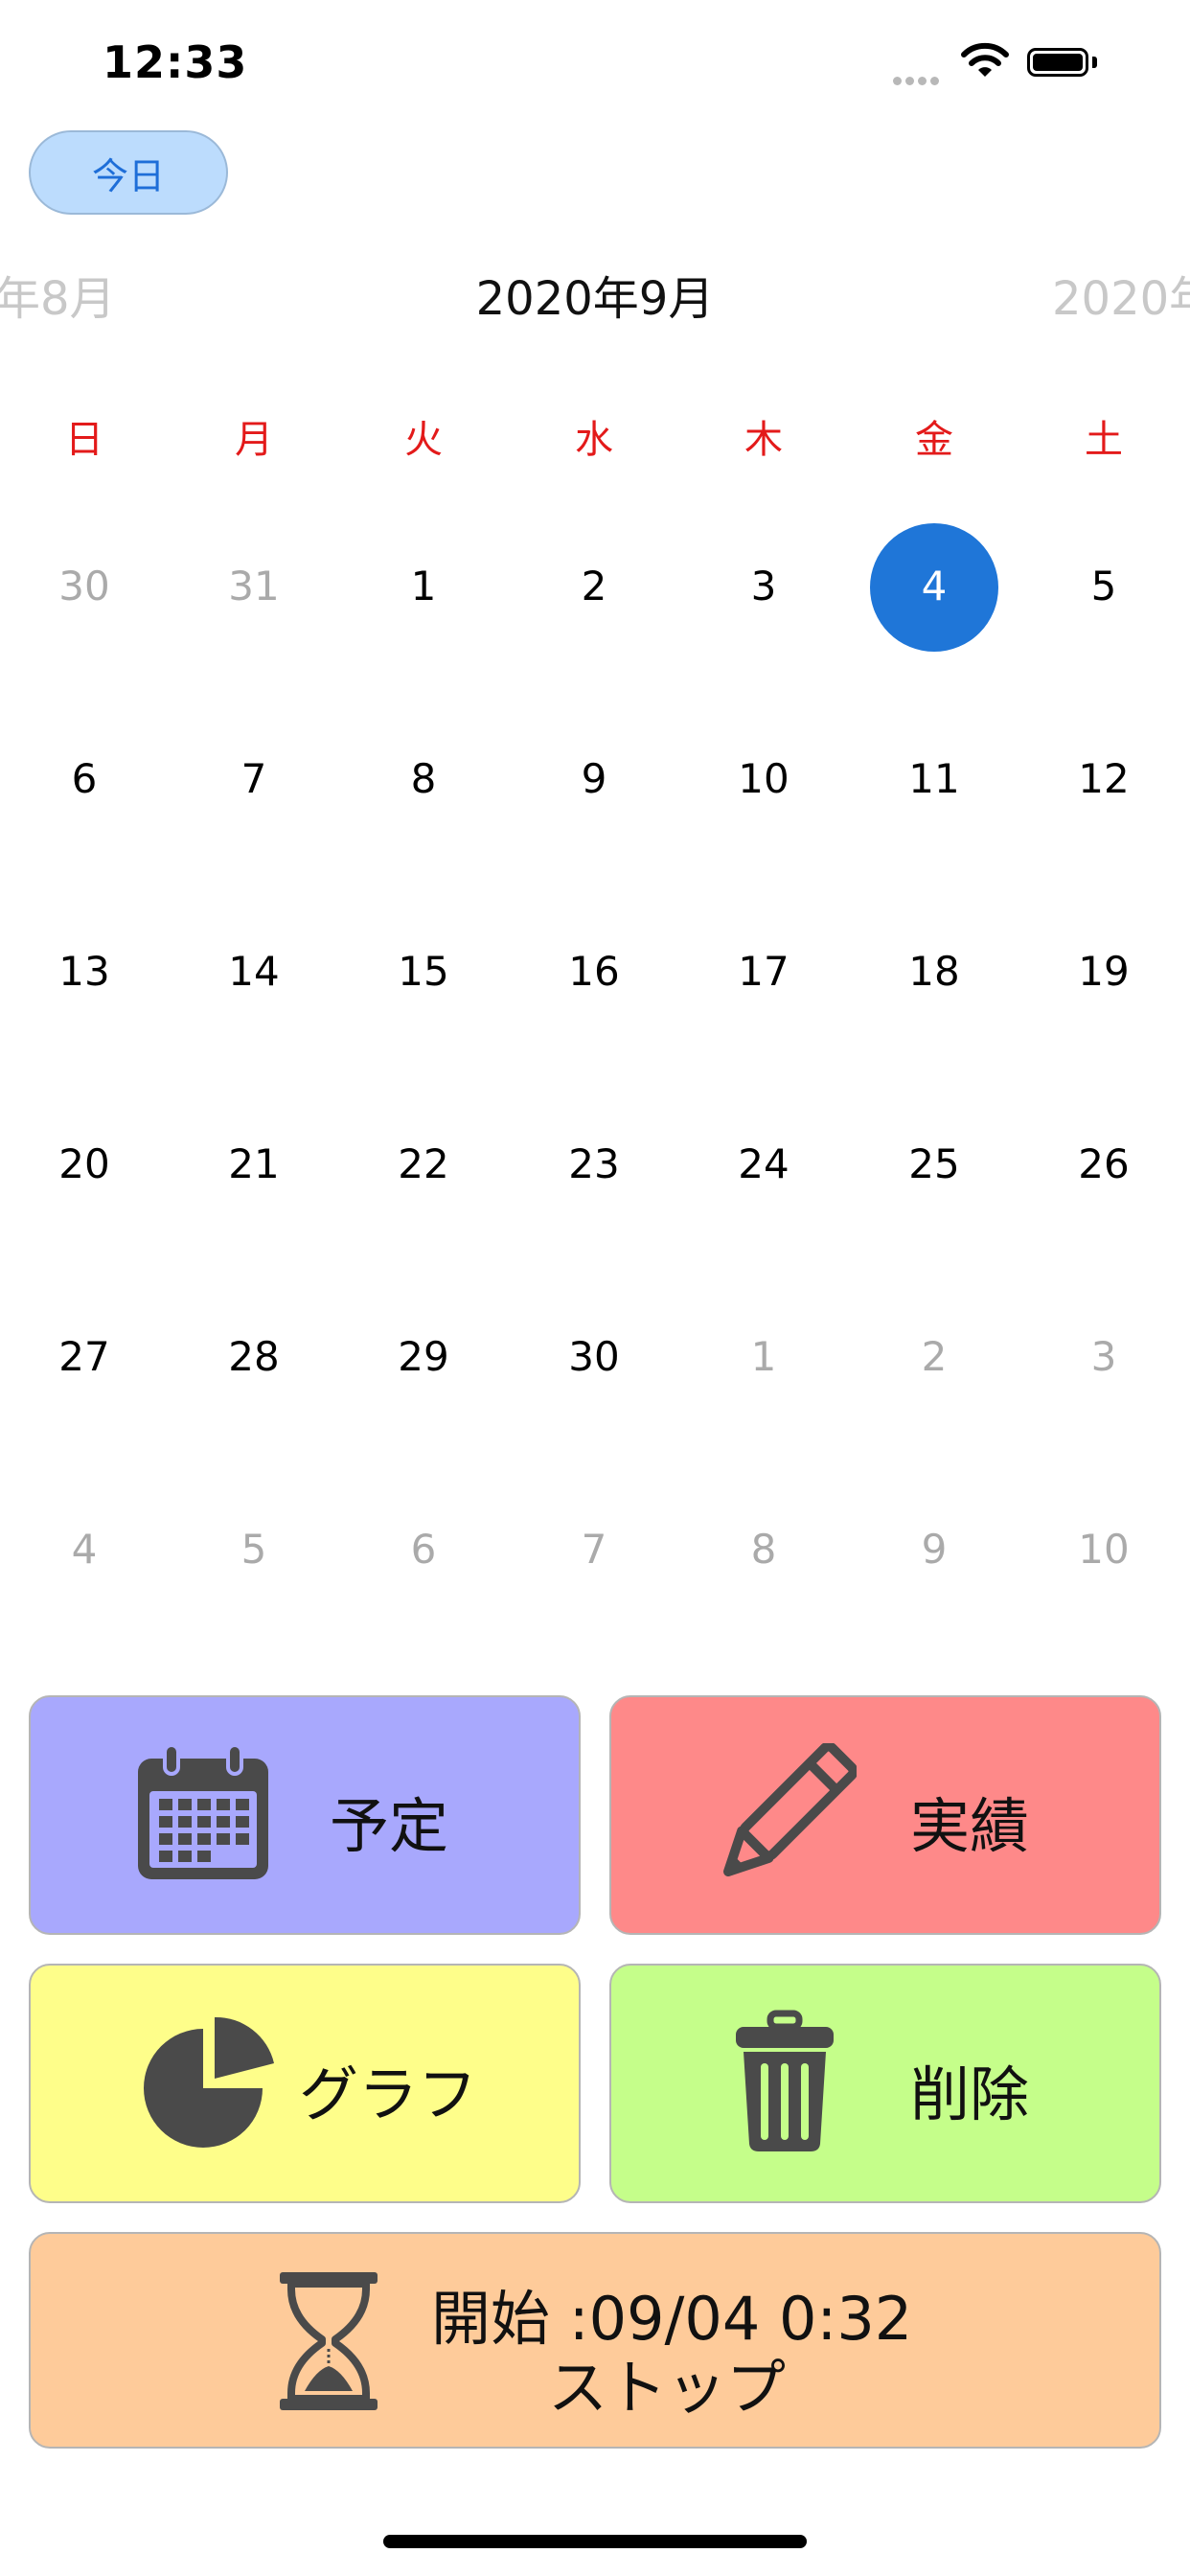 This screenshot has height=2576, width=1190. Describe the element at coordinates (1103, 971) in the screenshot. I see `calendar-day: 19` at that location.